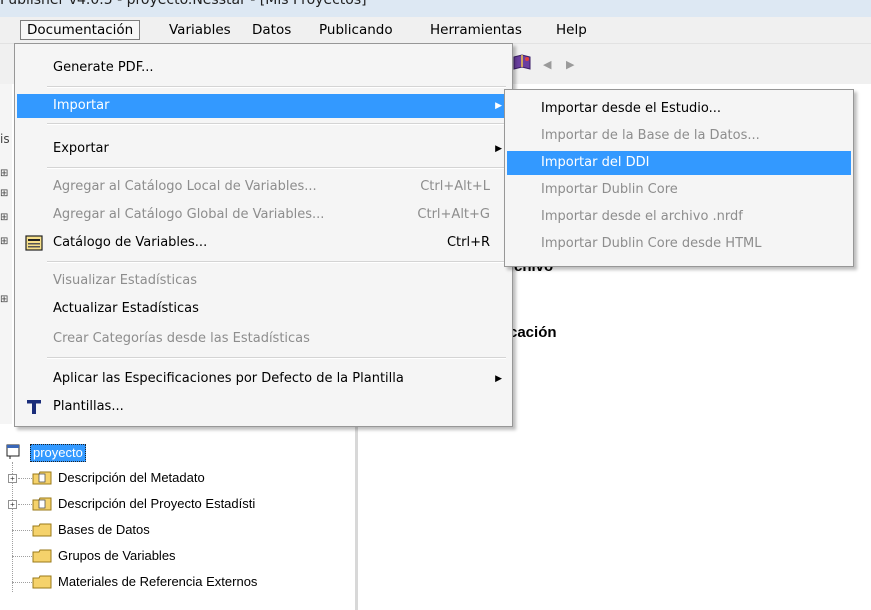 The width and height of the screenshot is (871, 610). What do you see at coordinates (547, 64) in the screenshot?
I see `nav-back-icon: ◀` at bounding box center [547, 64].